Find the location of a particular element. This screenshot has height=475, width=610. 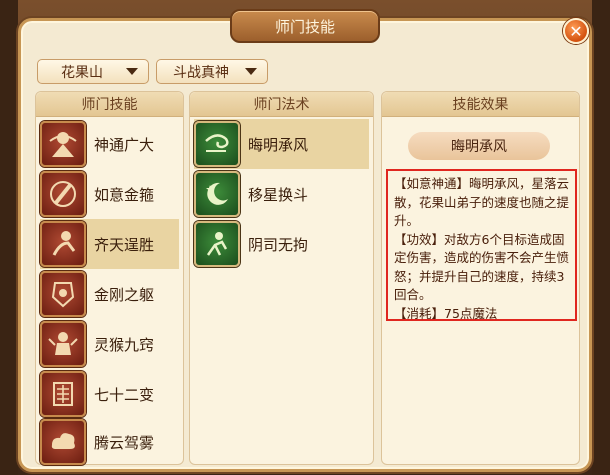

monkey-leap-icon is located at coordinates (63, 244).